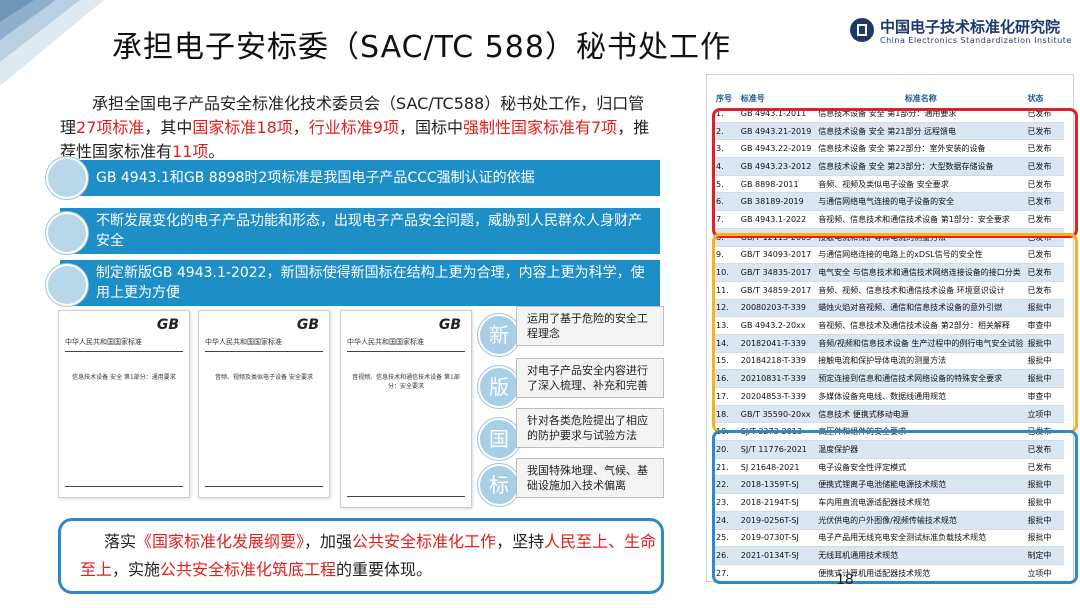 This screenshot has width=1080, height=608. What do you see at coordinates (344, 103) in the screenshot?
I see `intro-text: 承担全国电子产品安全标准化技术委员会（SAC/TC588）秘书处工作，` at bounding box center [344, 103].